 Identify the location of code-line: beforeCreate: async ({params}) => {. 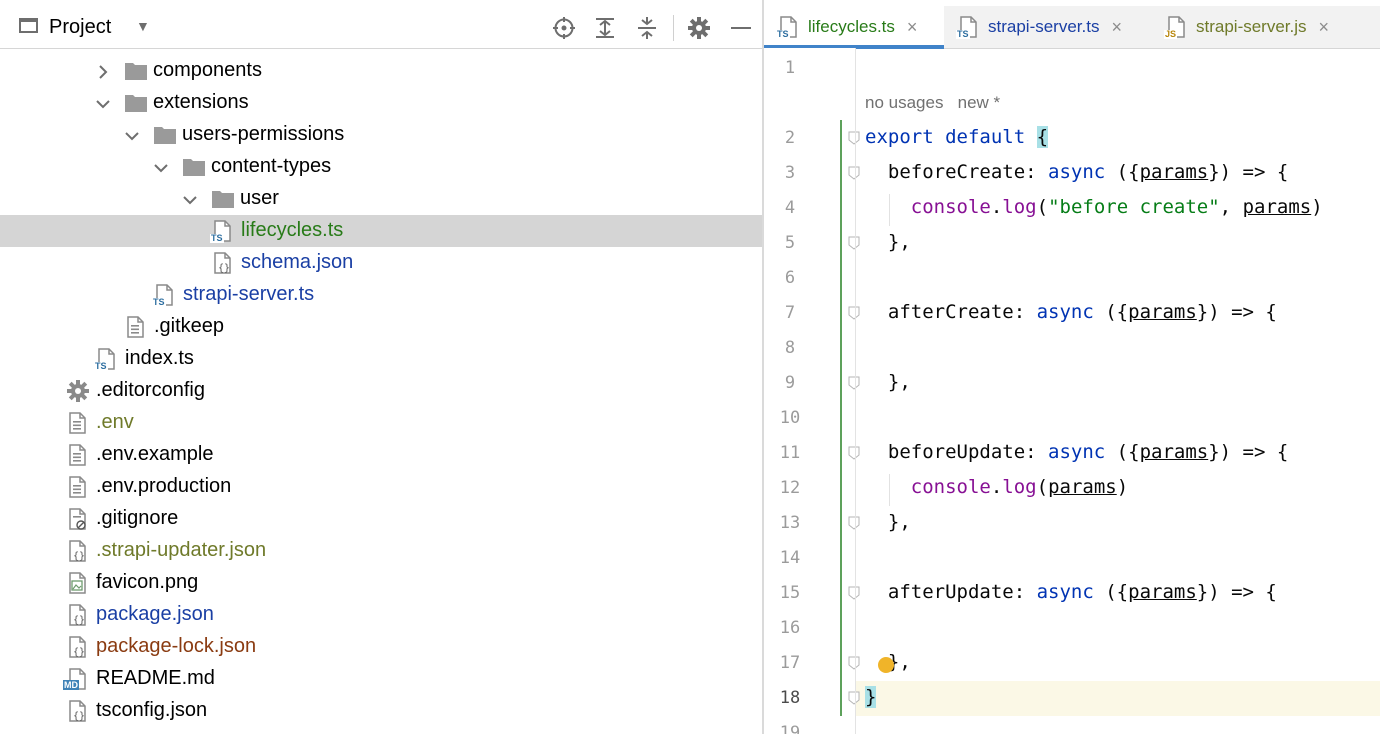
(1076, 172).